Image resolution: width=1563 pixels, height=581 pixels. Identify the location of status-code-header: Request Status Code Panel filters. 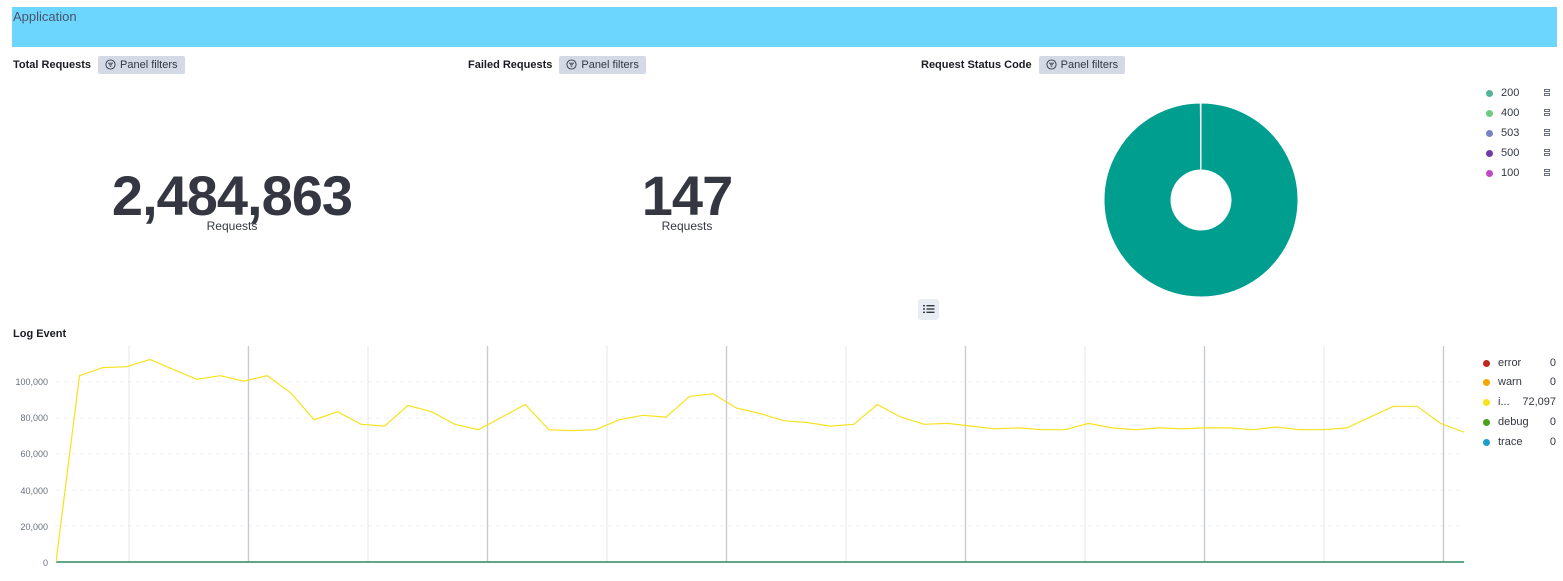
(1023, 64).